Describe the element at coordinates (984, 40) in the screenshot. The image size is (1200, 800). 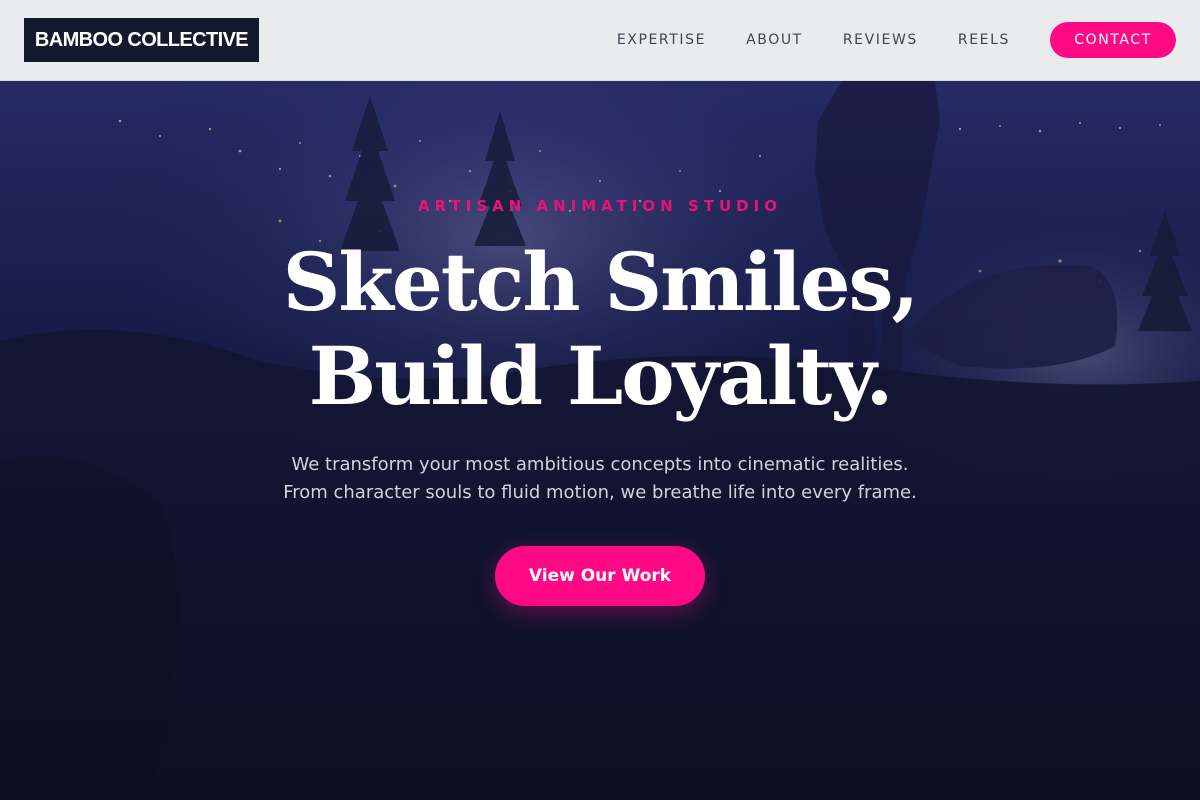
I see `nav-link-reels: REELS` at that location.